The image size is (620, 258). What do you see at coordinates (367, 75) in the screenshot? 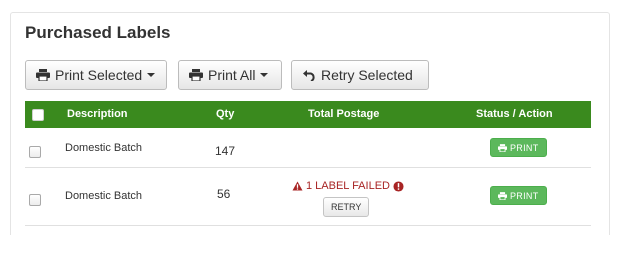
I see `retry-selected-label: Retry Selected` at bounding box center [367, 75].